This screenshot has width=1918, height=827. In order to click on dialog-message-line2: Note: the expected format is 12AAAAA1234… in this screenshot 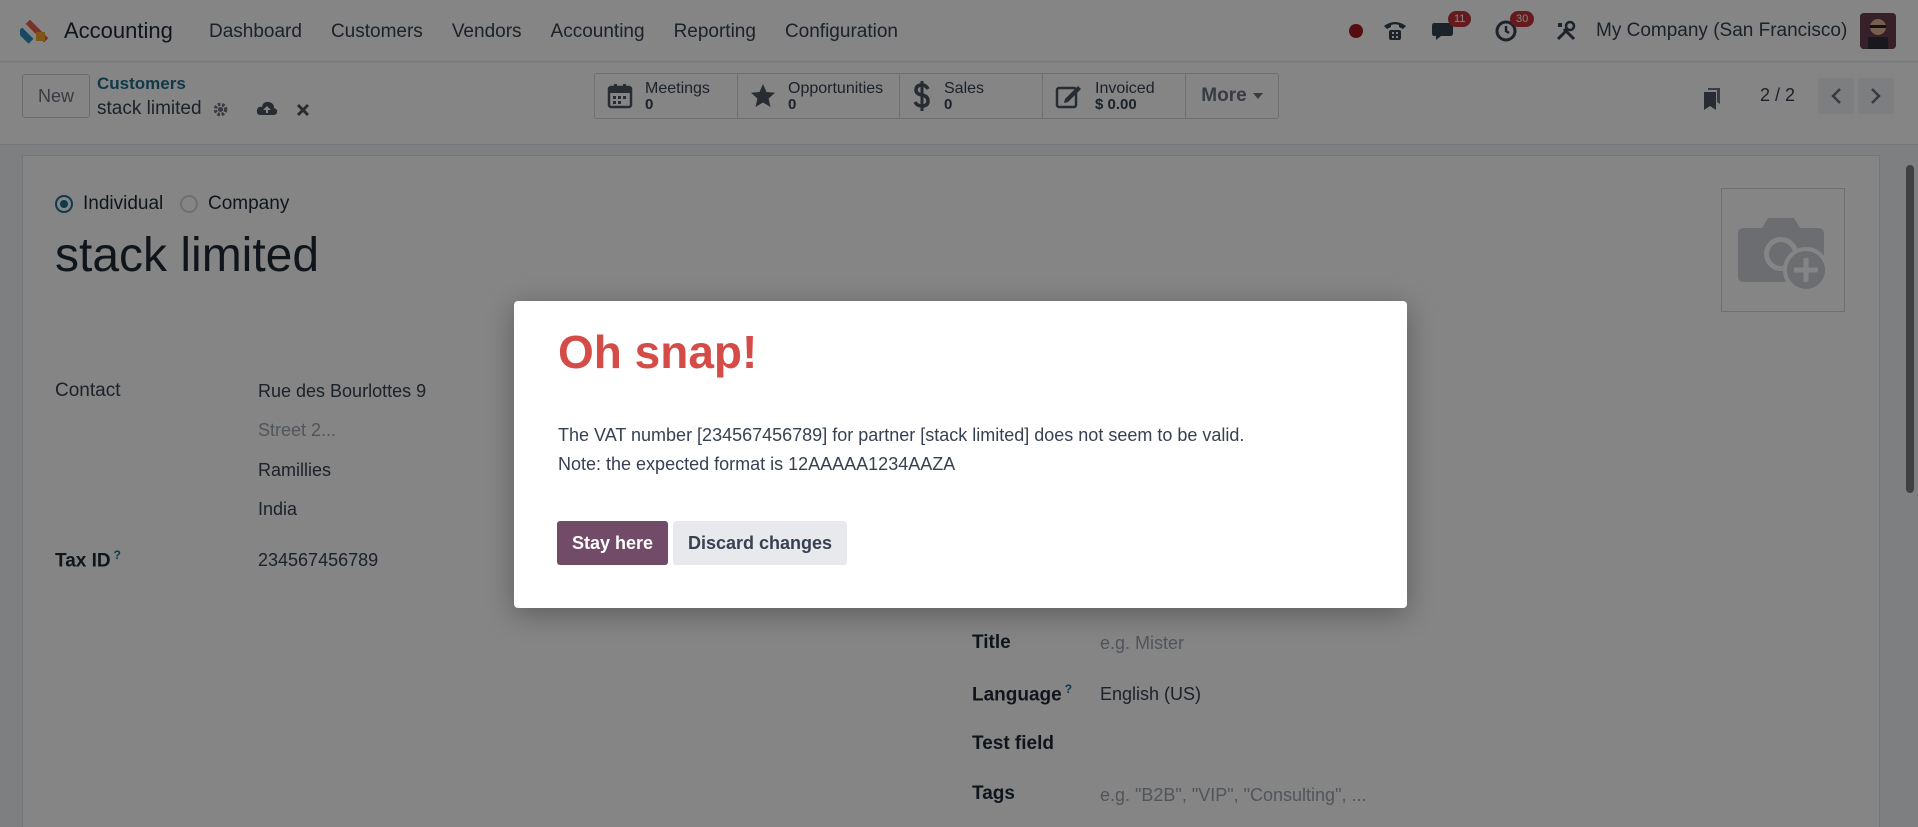, I will do `click(757, 464)`.